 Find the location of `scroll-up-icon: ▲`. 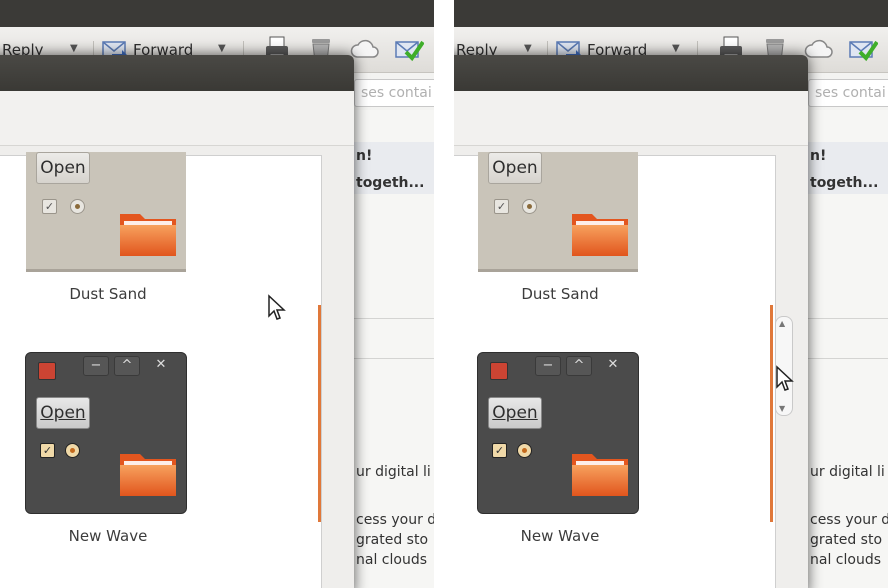

scroll-up-icon: ▲ is located at coordinates (782, 323).